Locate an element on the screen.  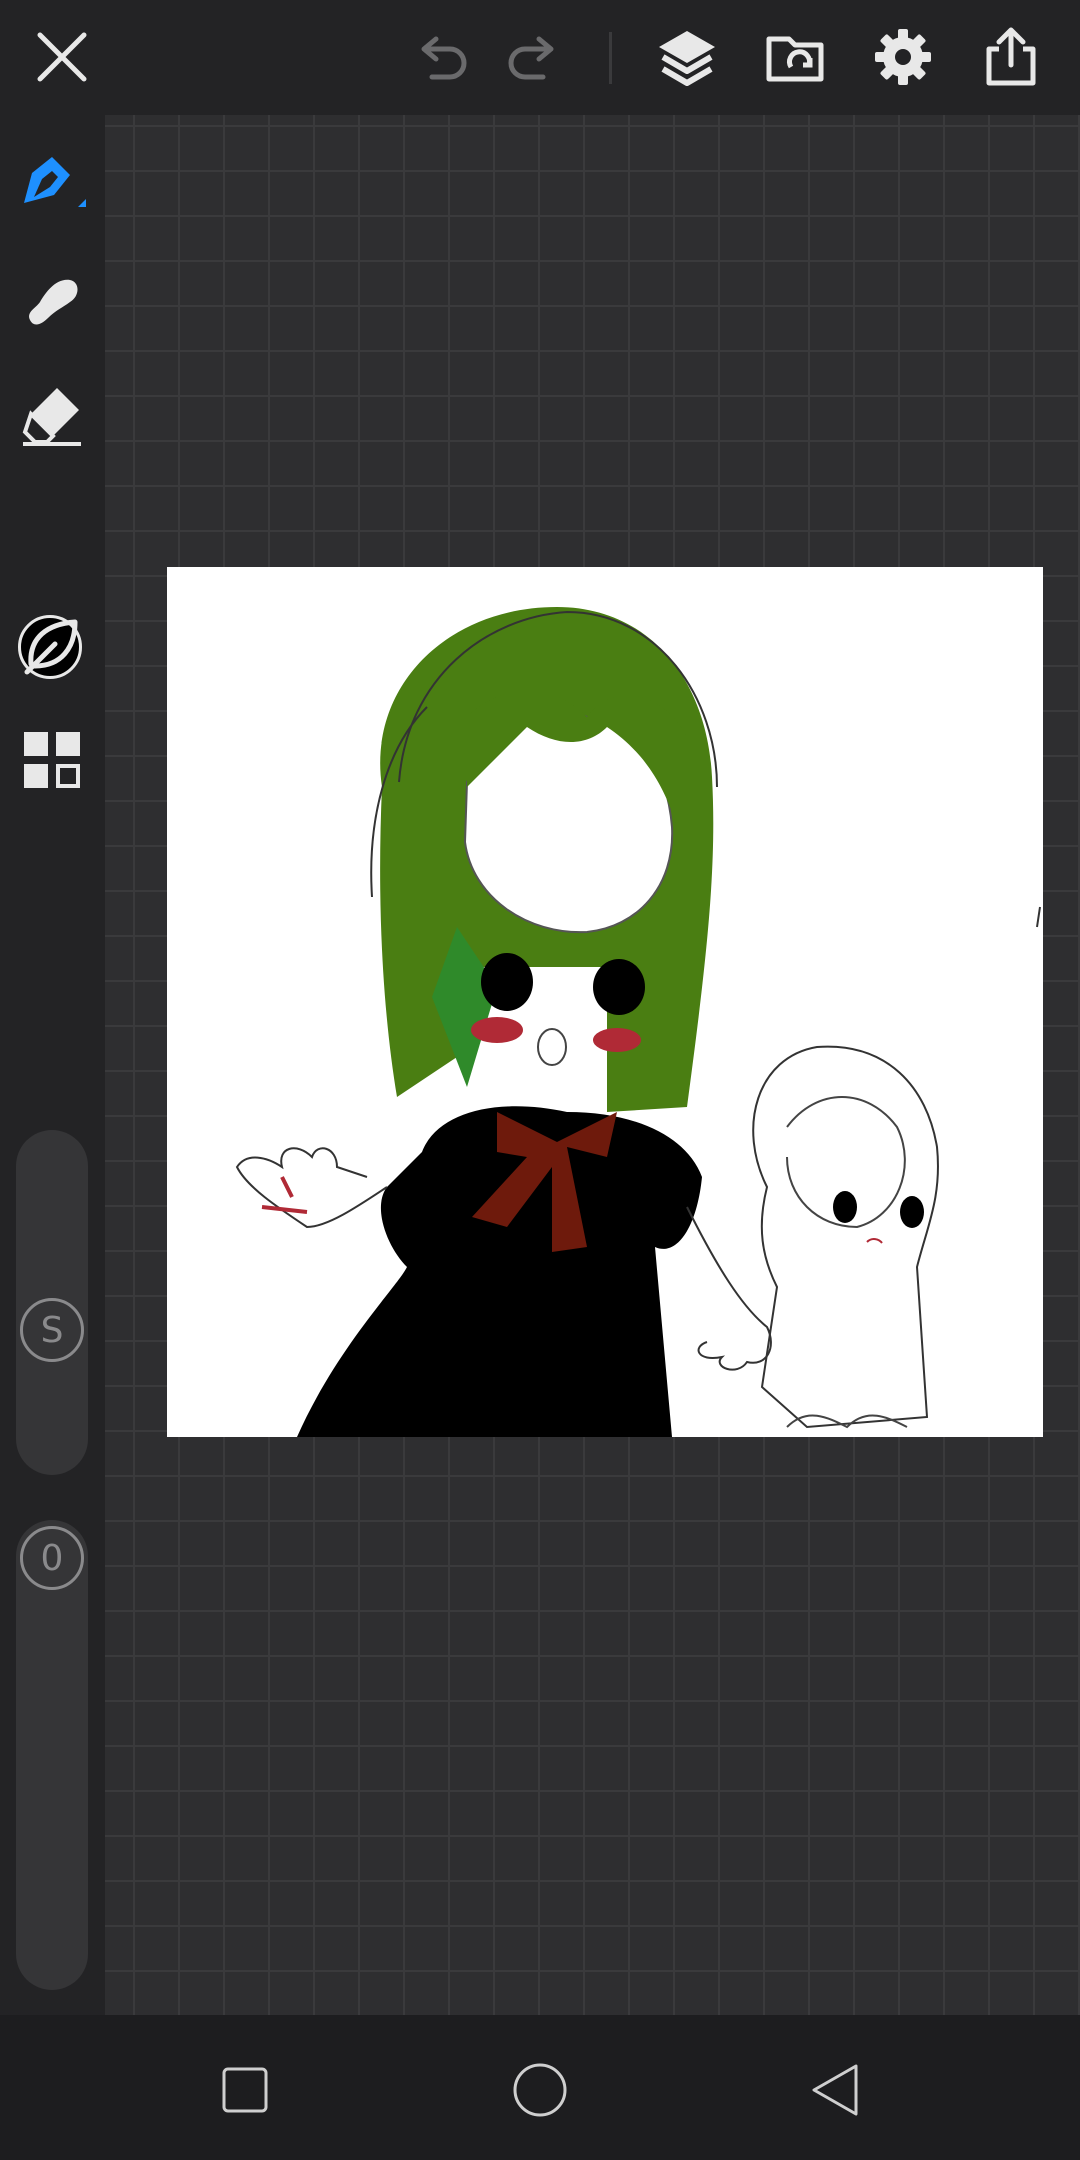
brush-size-slider: S is located at coordinates (52, 1302).